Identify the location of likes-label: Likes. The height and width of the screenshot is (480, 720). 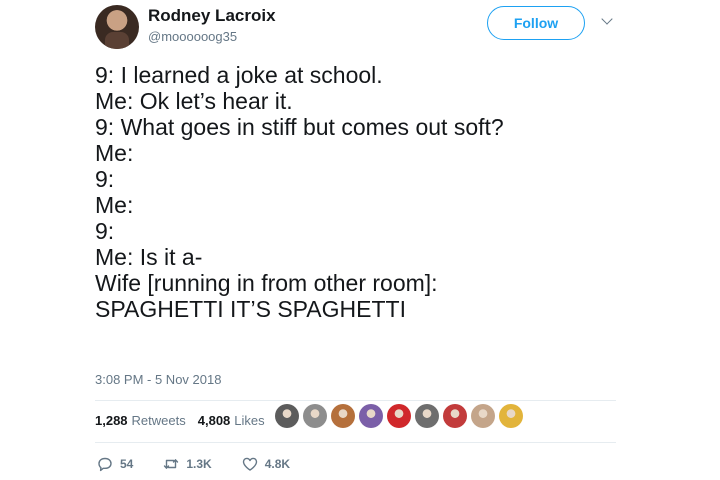
(249, 420).